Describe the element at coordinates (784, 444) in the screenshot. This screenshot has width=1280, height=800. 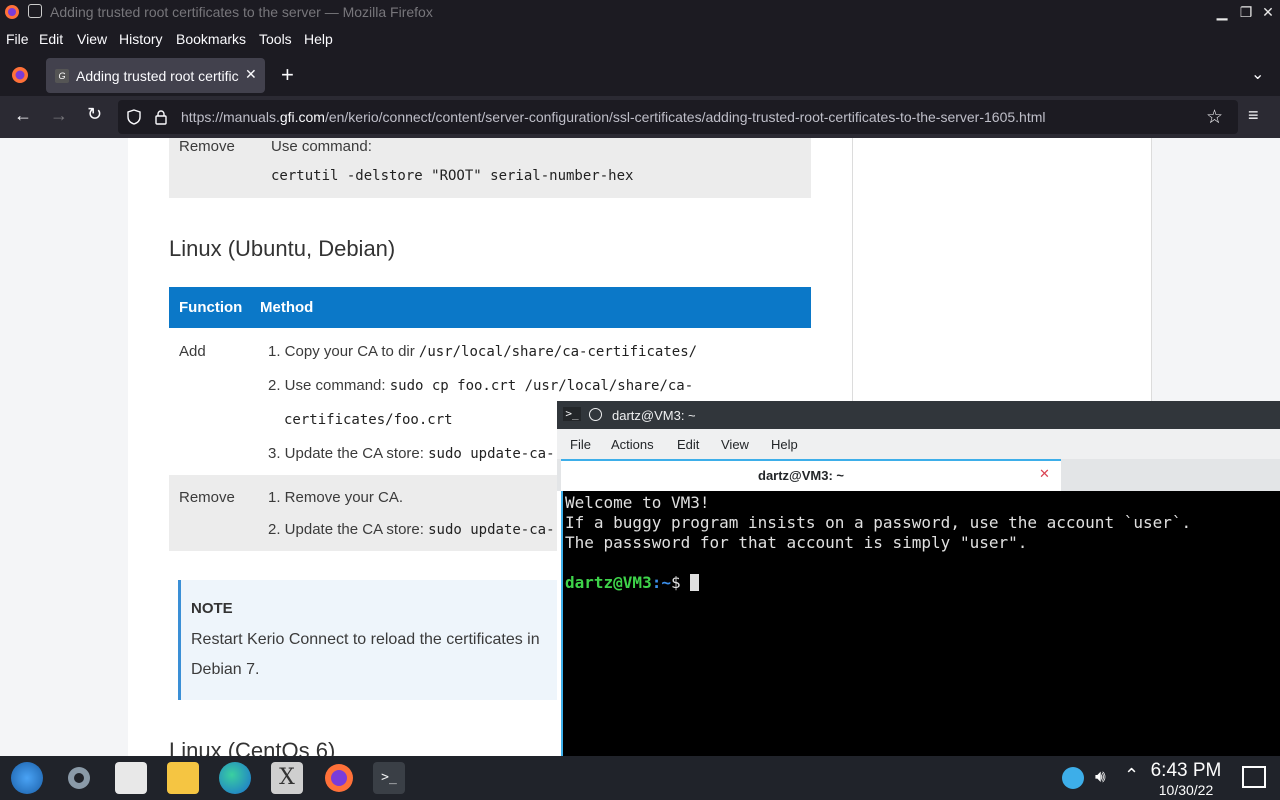
I see `terminal-menu-help: Help` at that location.